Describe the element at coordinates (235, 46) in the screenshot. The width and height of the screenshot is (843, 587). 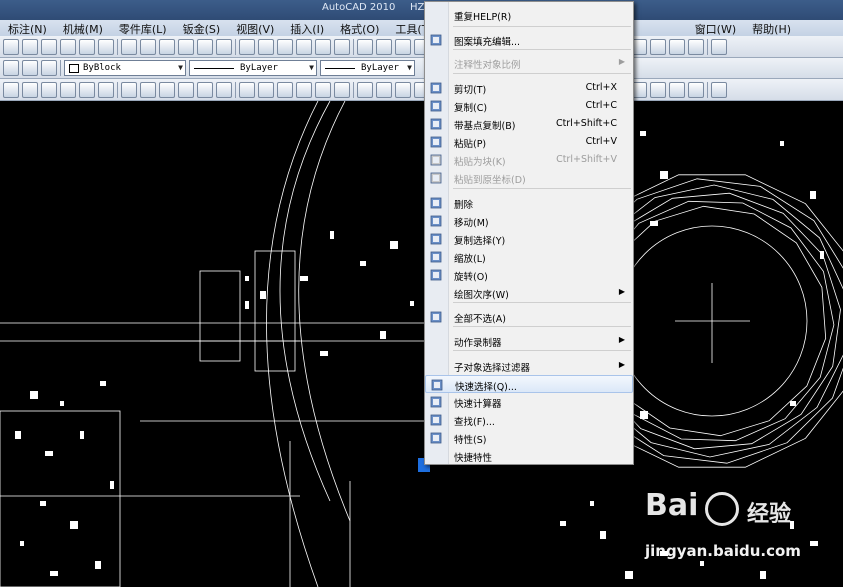
I see `separator` at that location.